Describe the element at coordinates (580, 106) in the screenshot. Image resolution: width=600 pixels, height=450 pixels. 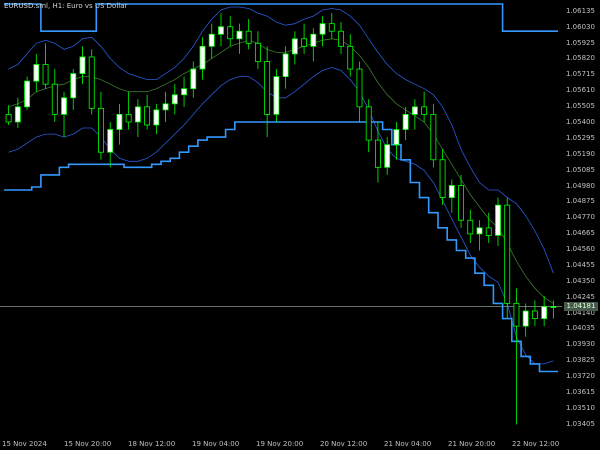
I see `price-tick-label: 1.05505` at that location.